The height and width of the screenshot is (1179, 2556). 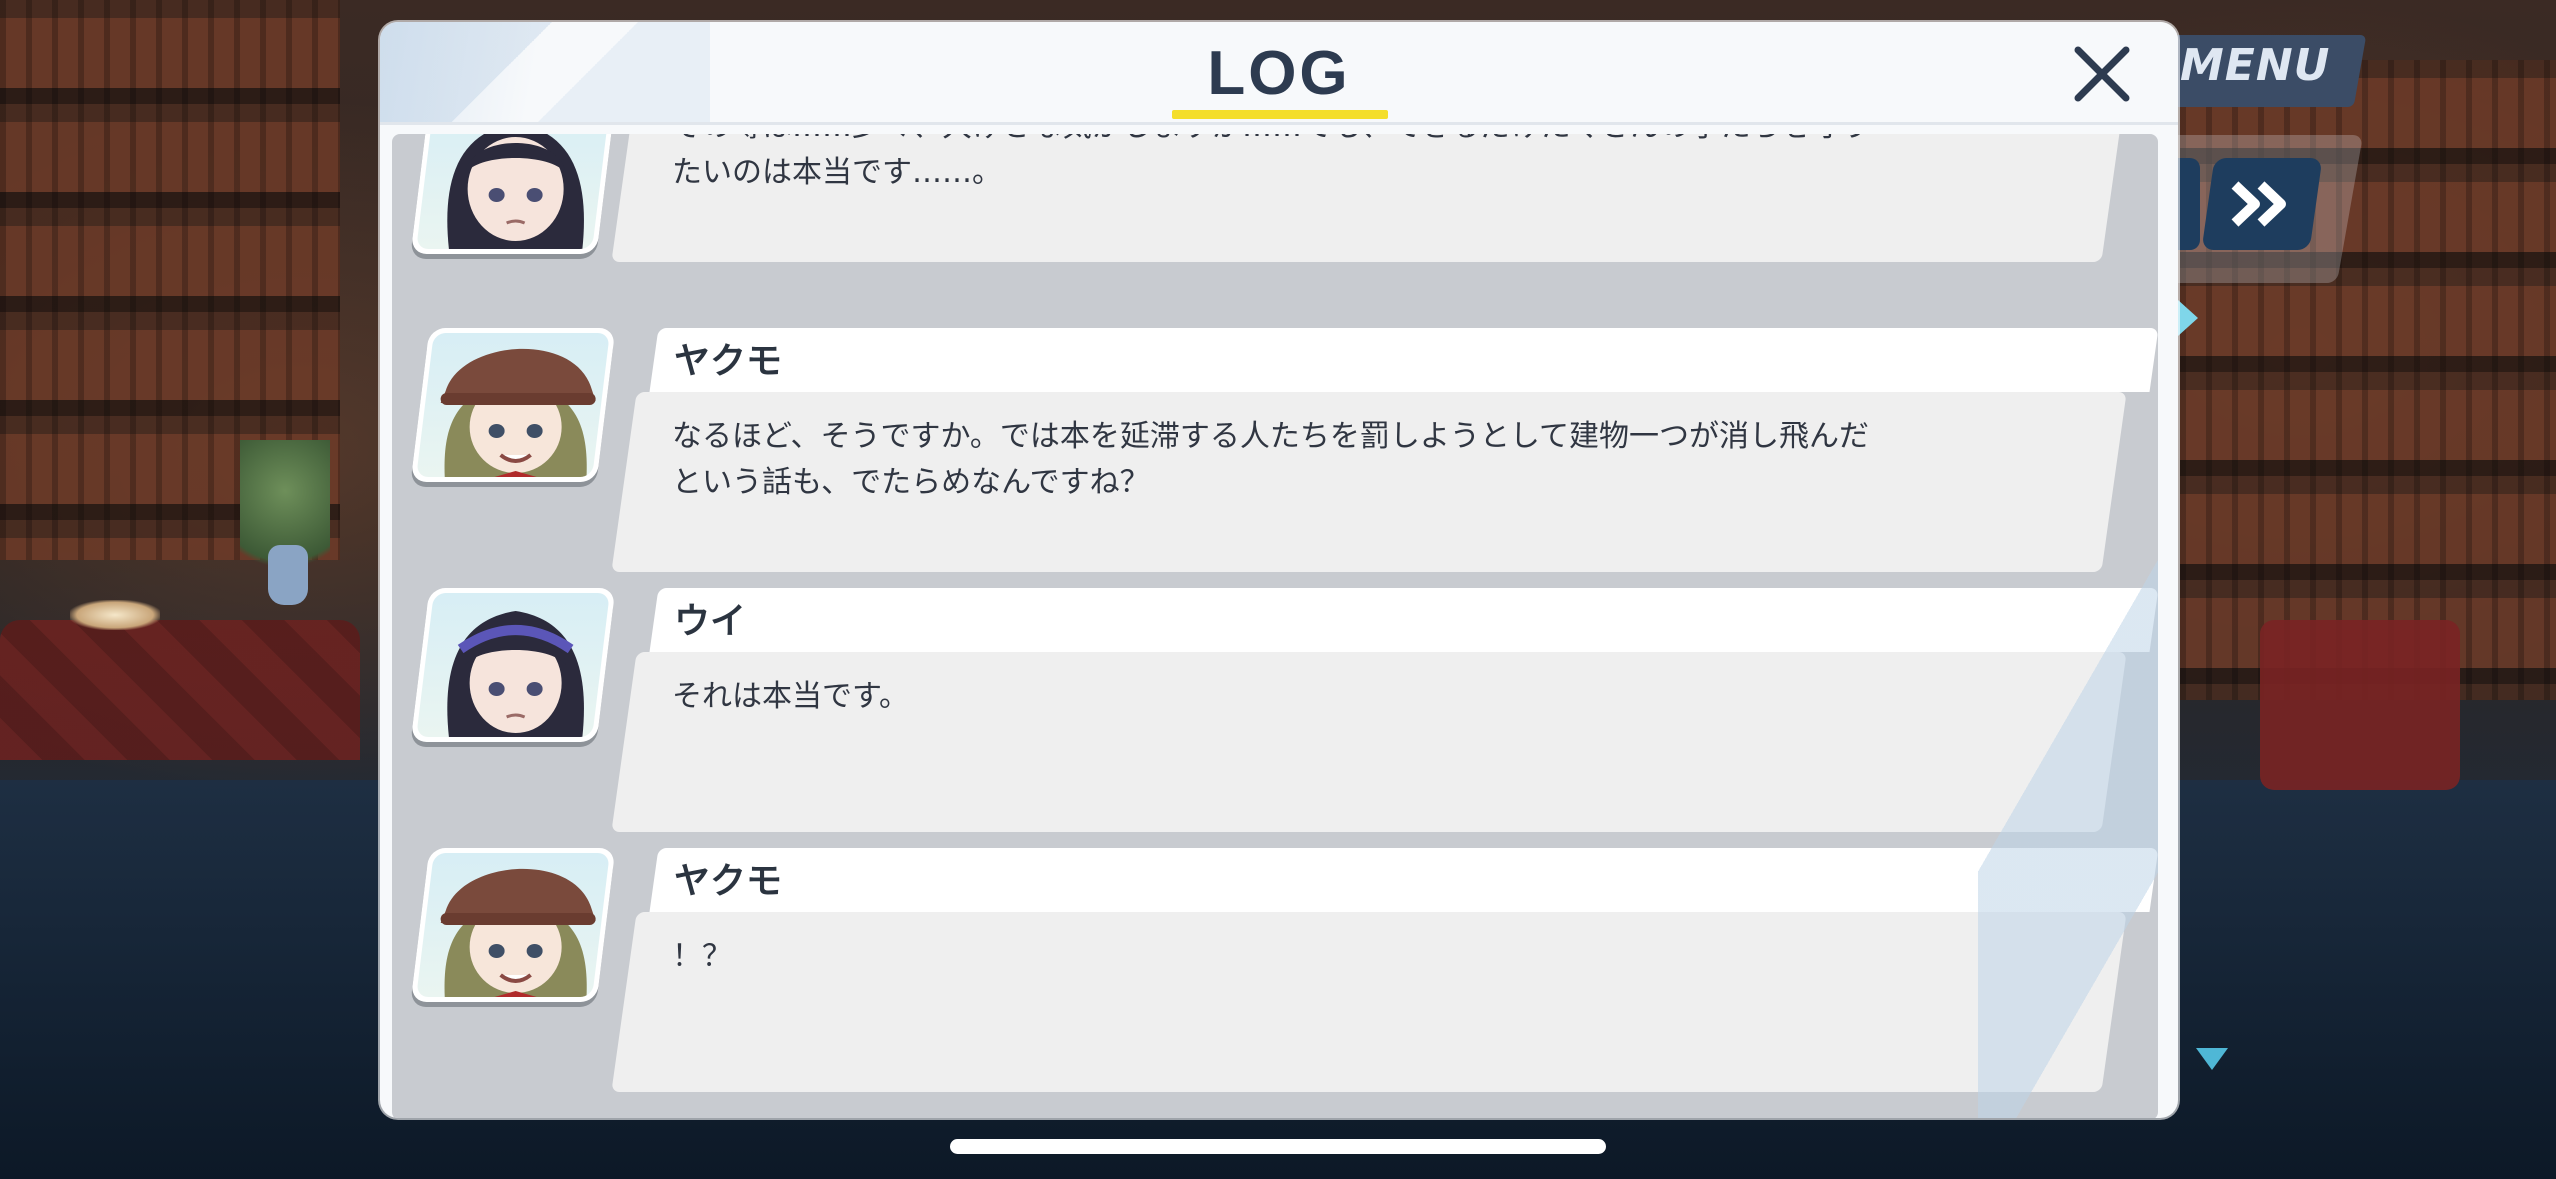 I want to click on close-icon, so click(x=2102, y=74).